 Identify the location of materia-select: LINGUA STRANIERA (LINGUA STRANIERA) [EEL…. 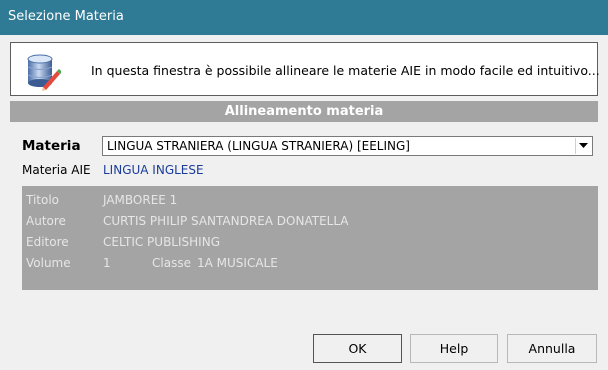
(347, 146).